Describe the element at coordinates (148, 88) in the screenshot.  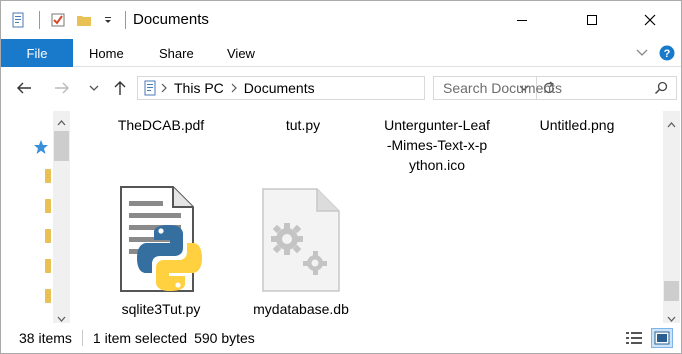
I see `computer-icon` at that location.